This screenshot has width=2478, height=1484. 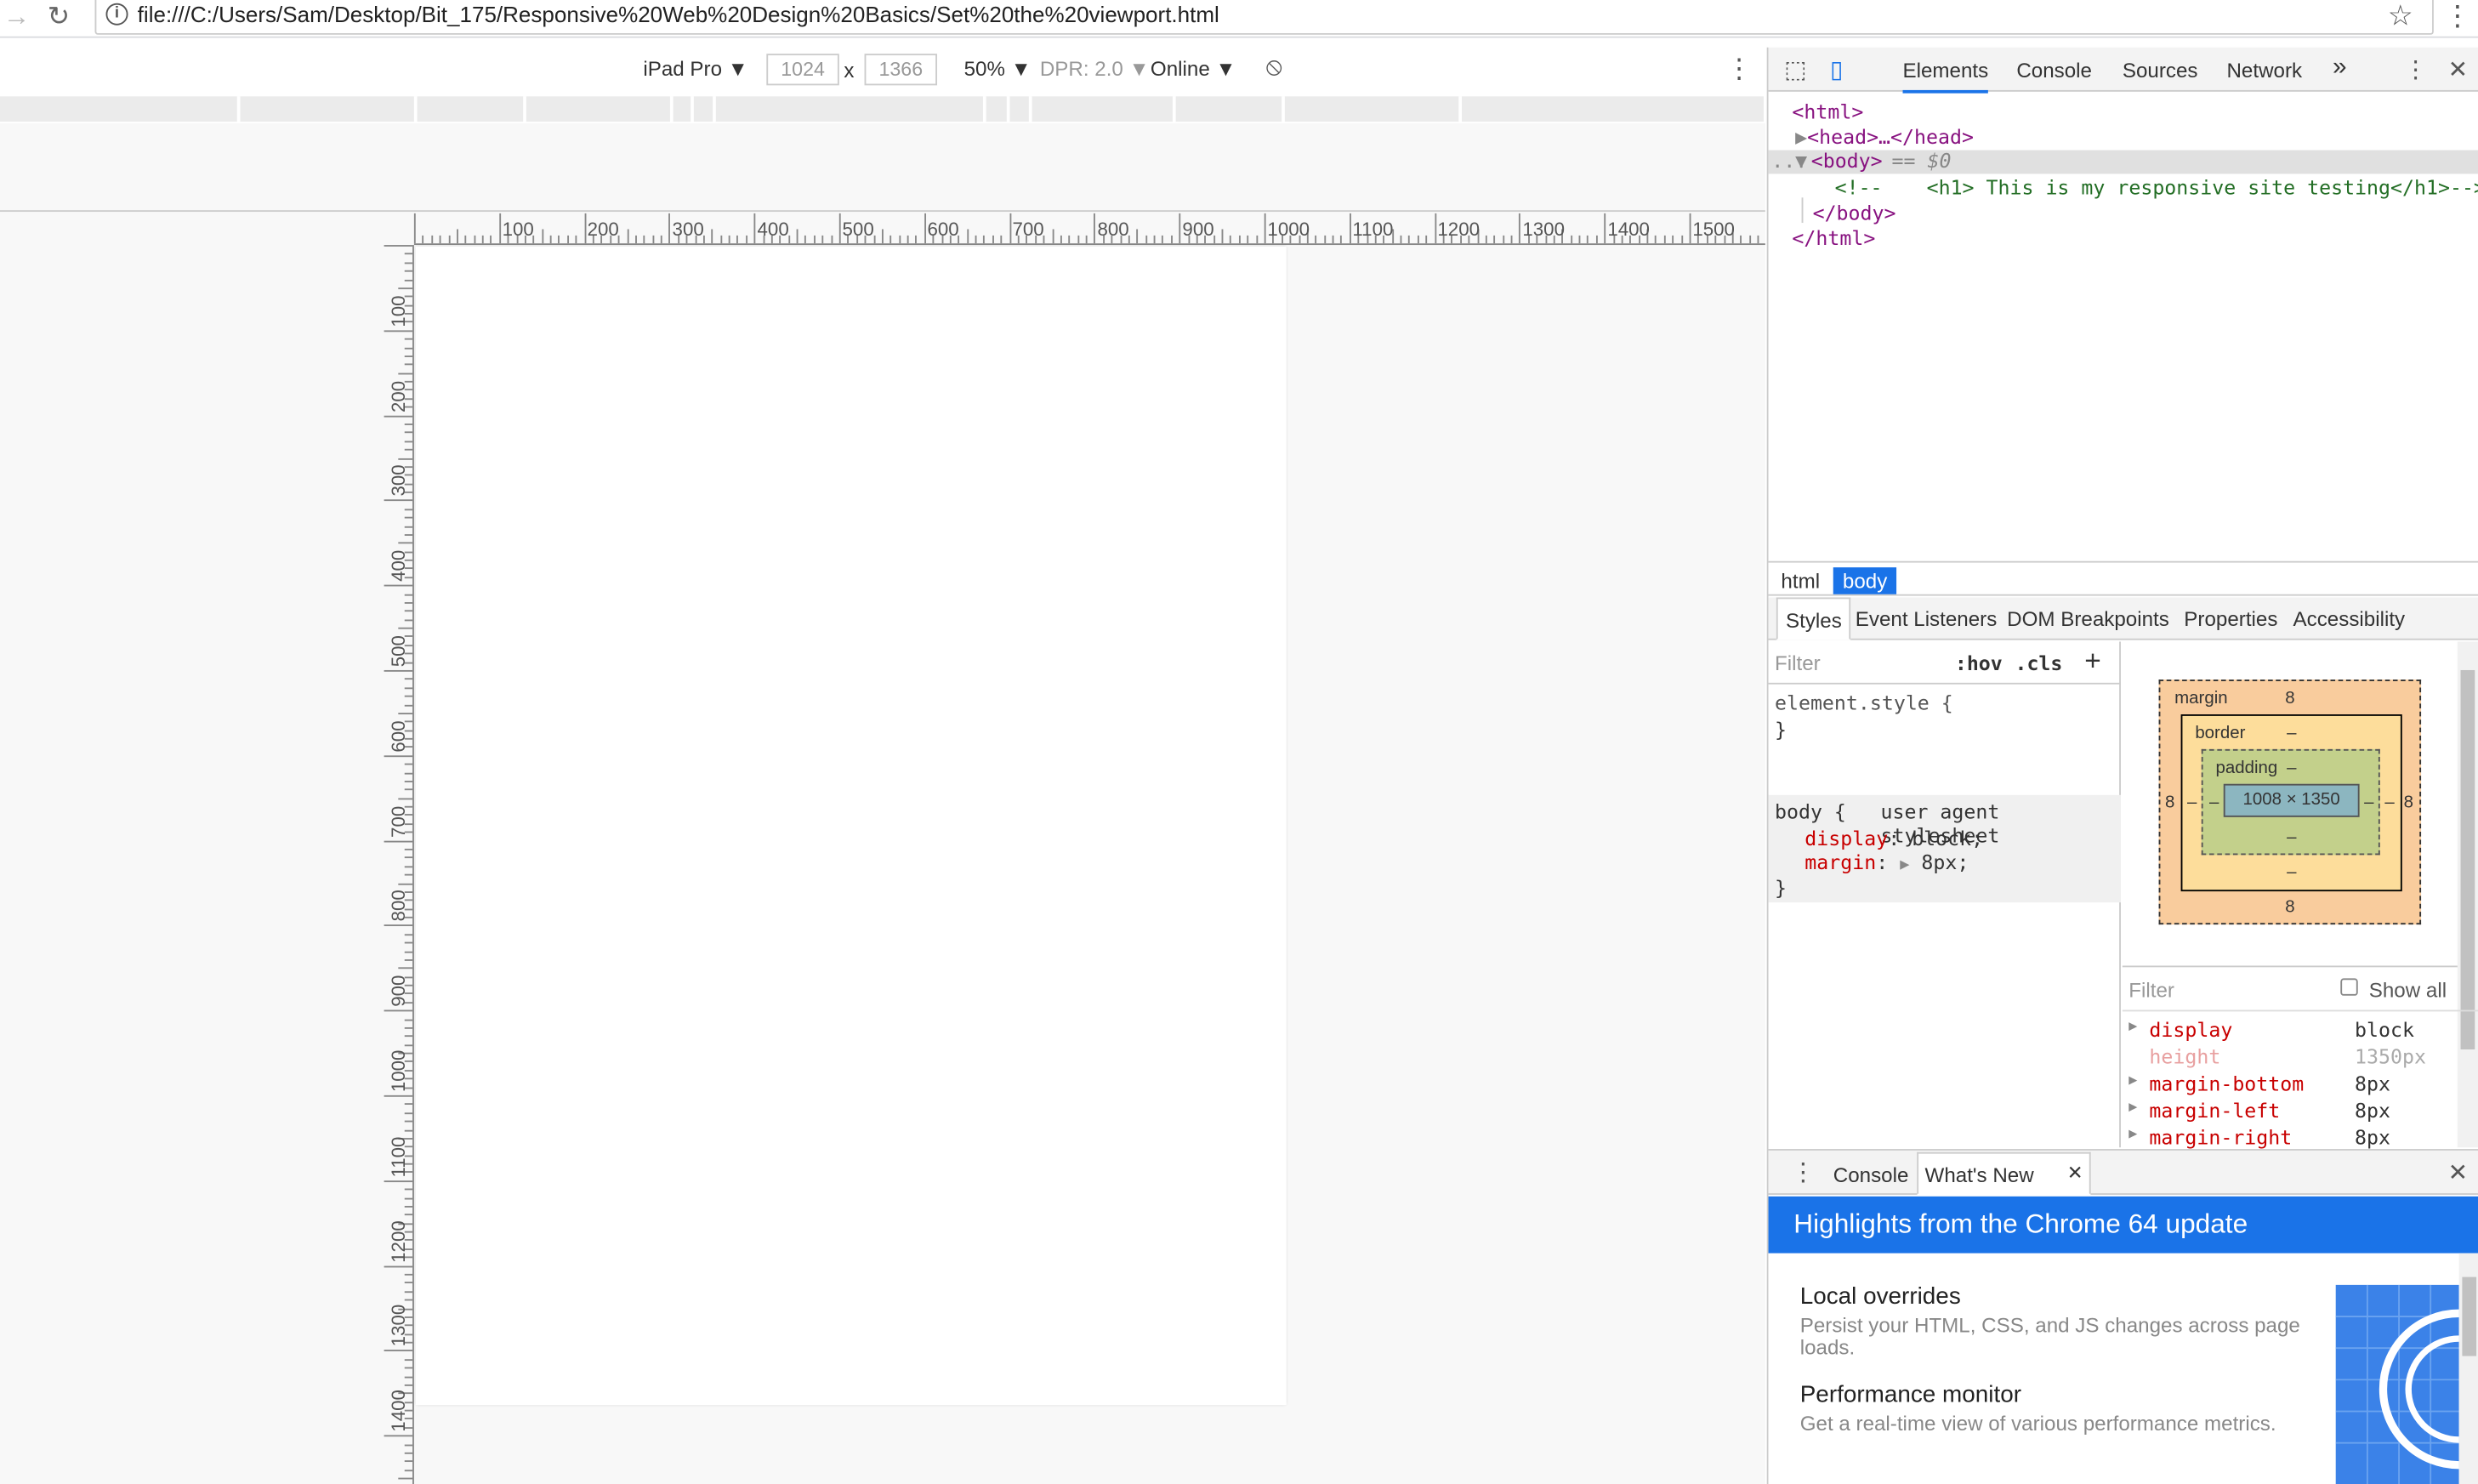 What do you see at coordinates (2408, 990) in the screenshot?
I see `show-all-label: Show all` at bounding box center [2408, 990].